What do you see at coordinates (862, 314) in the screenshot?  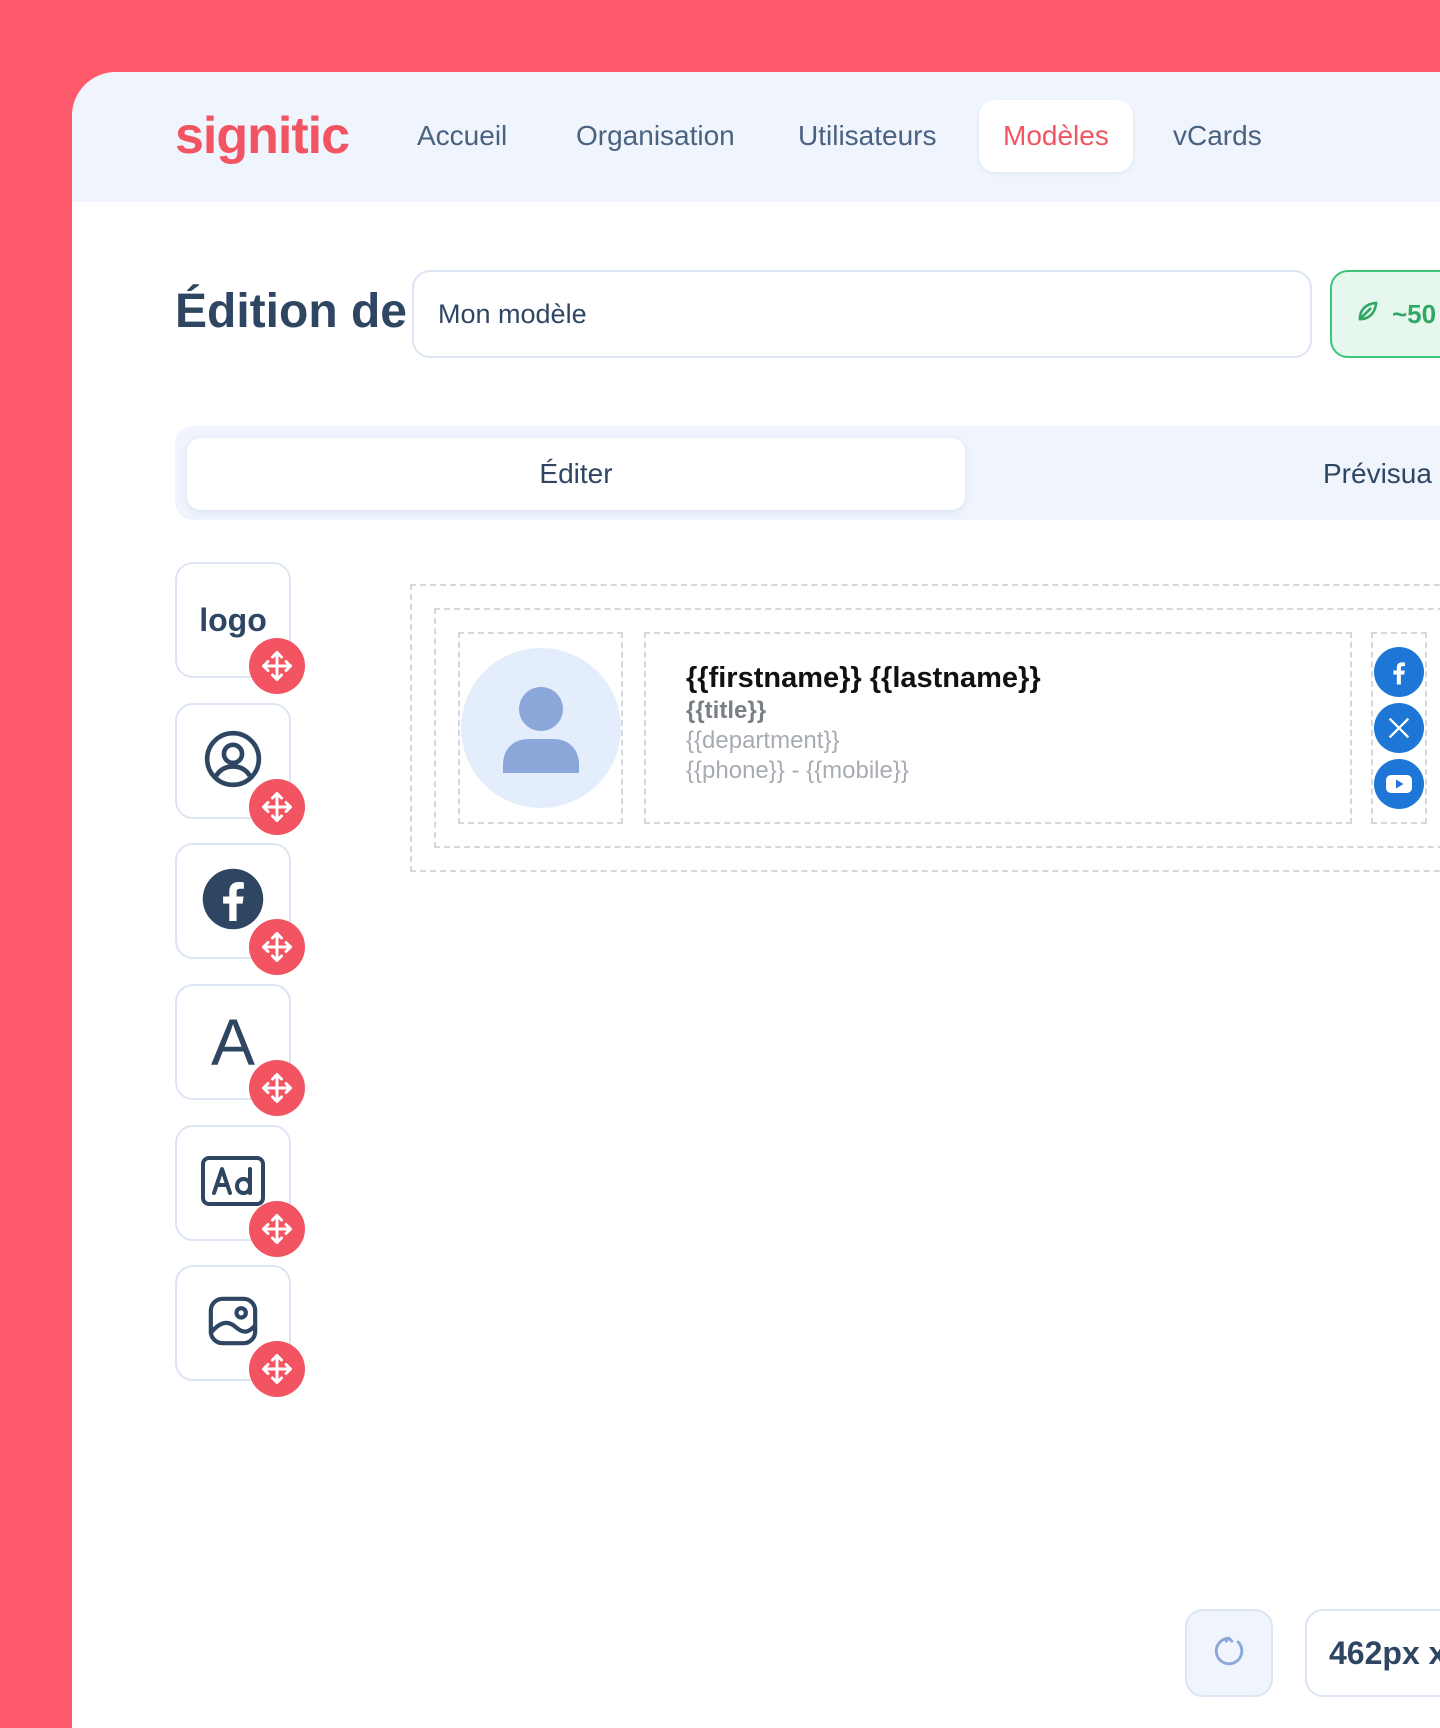 I see `template-name-input` at bounding box center [862, 314].